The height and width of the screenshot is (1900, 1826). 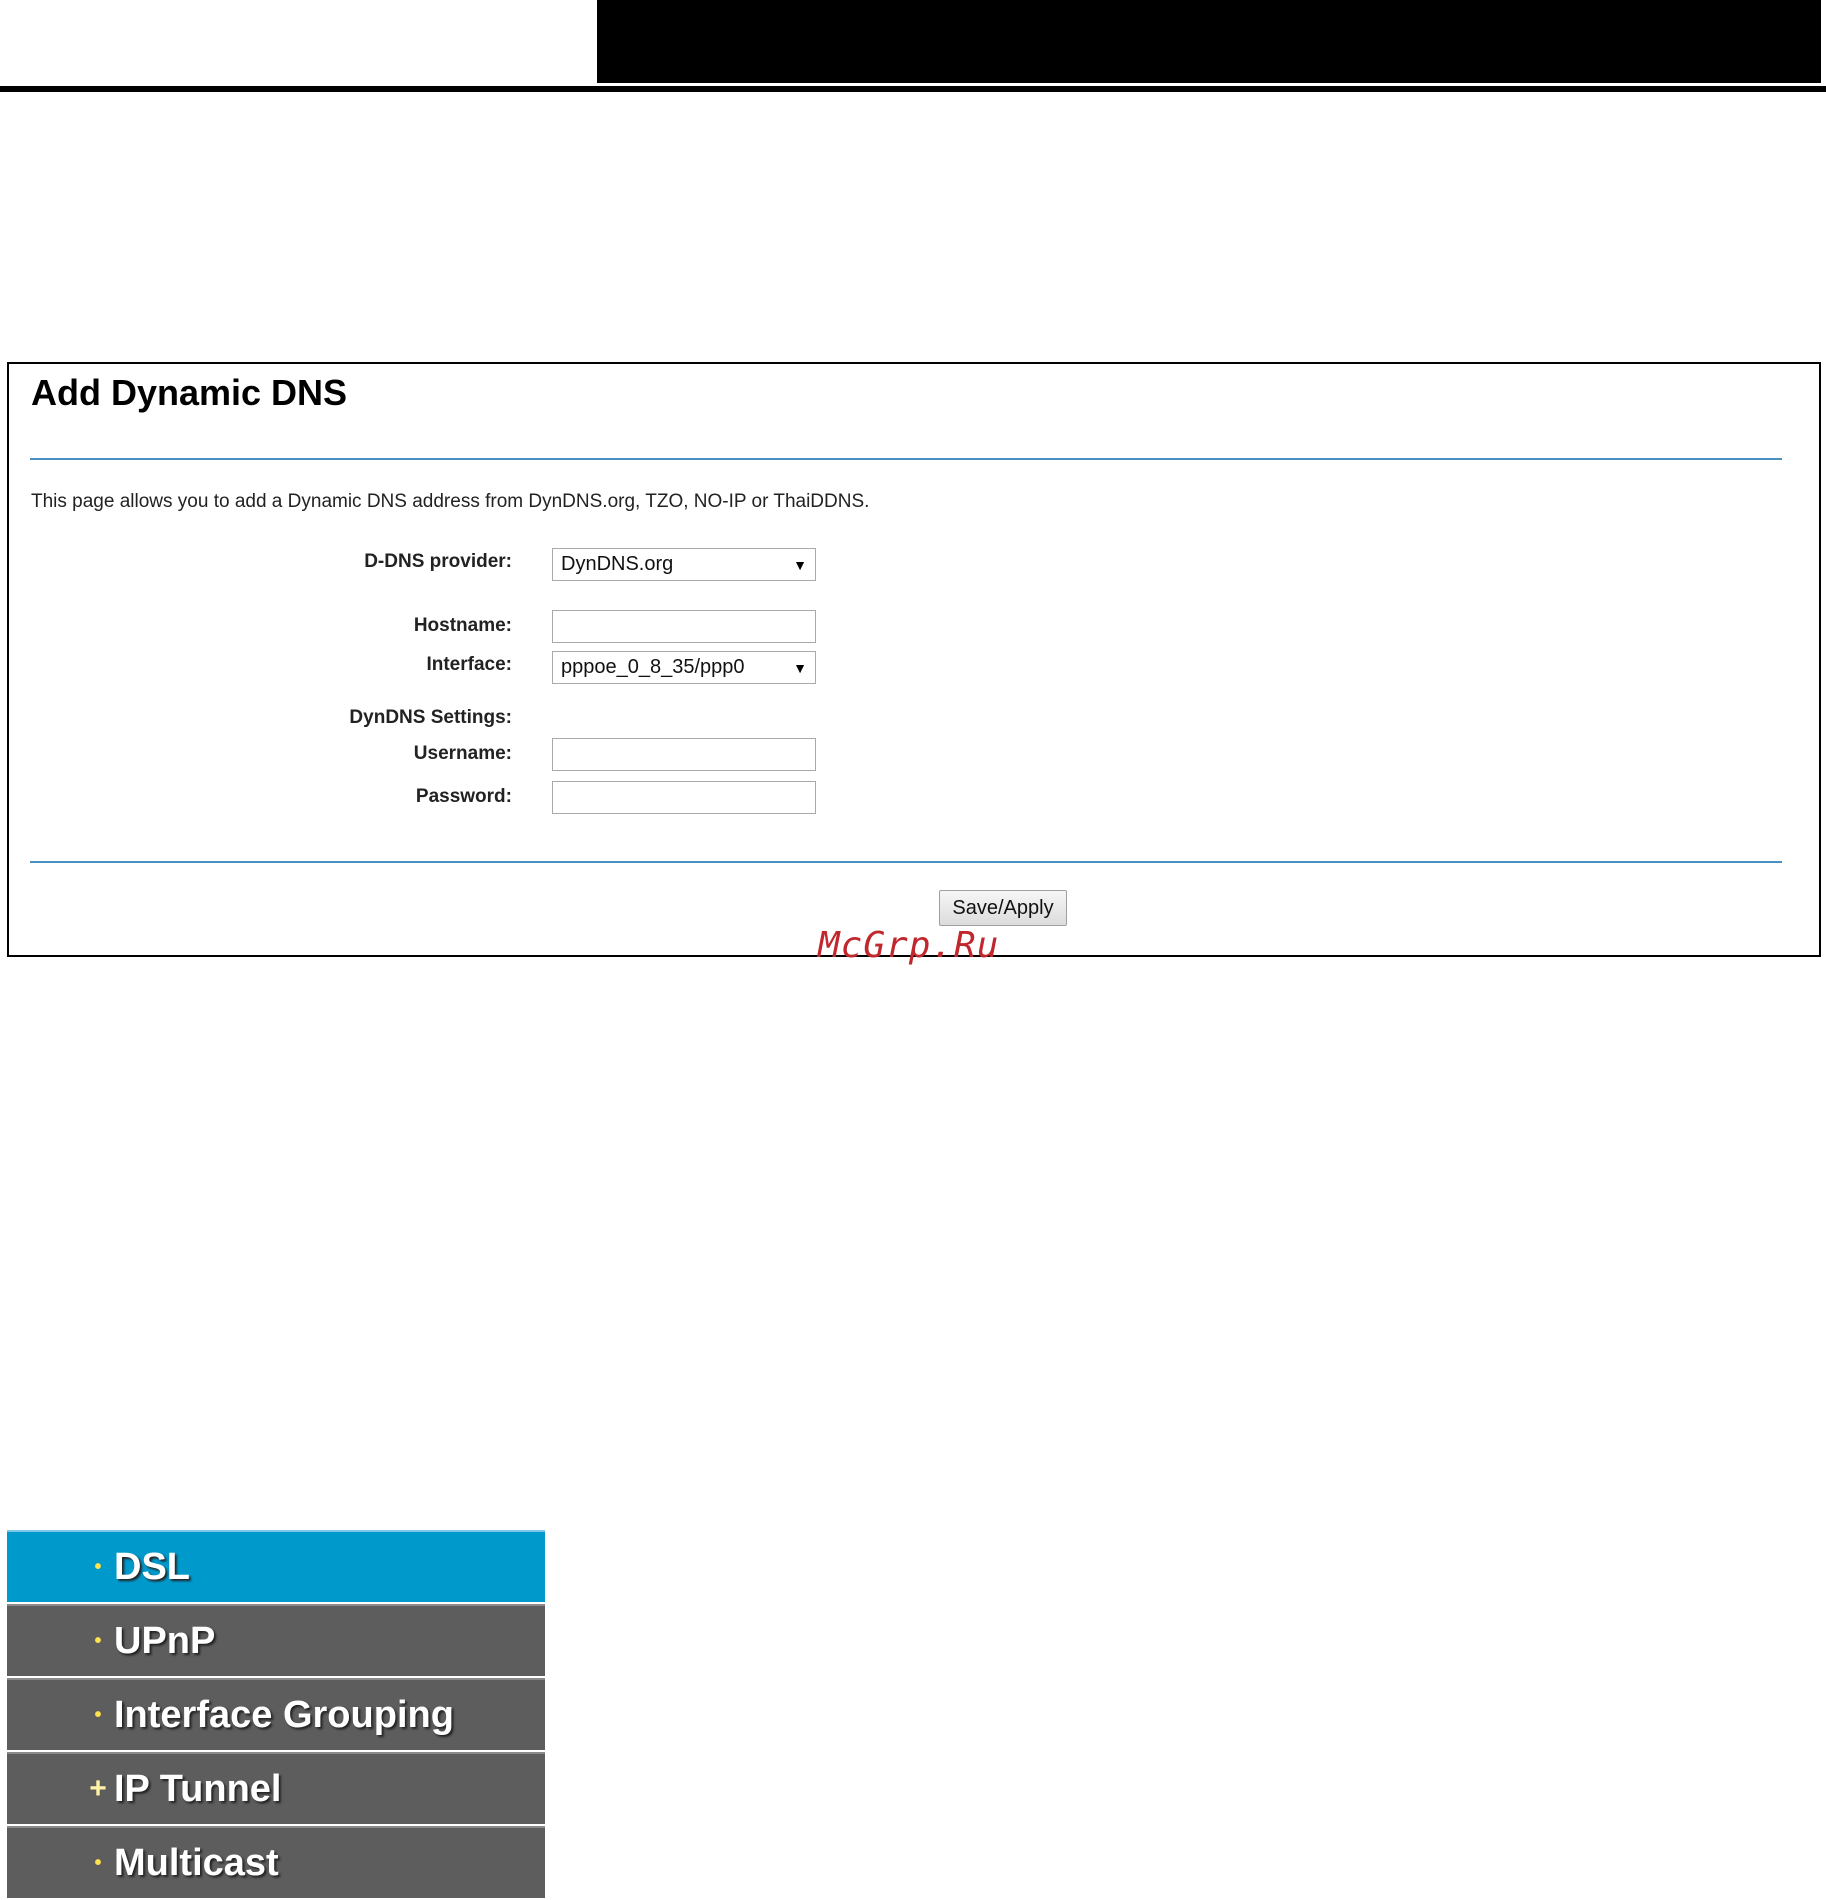 What do you see at coordinates (430, 717) in the screenshot?
I see `dyndns-settings-label: DynDNS Settings:` at bounding box center [430, 717].